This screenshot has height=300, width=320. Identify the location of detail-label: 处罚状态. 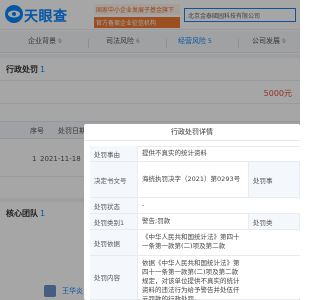
(114, 205).